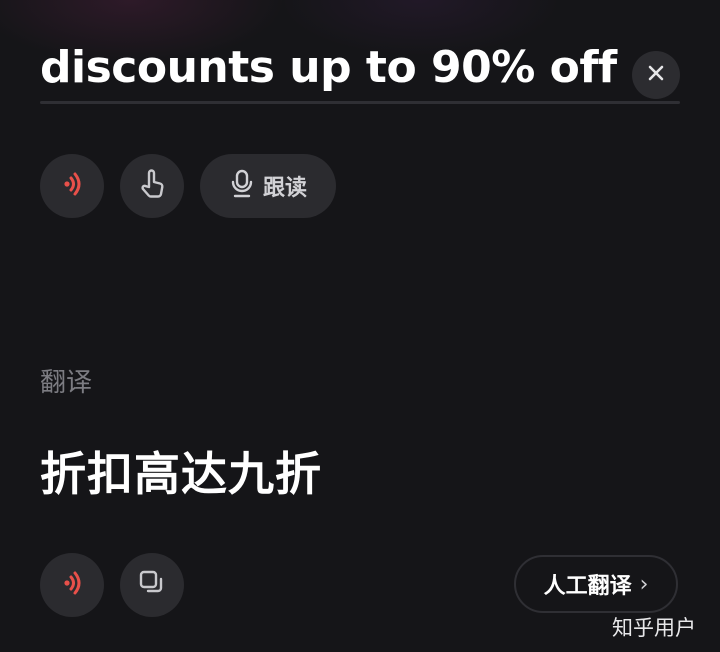 The width and height of the screenshot is (720, 652). I want to click on copy-icon, so click(152, 585).